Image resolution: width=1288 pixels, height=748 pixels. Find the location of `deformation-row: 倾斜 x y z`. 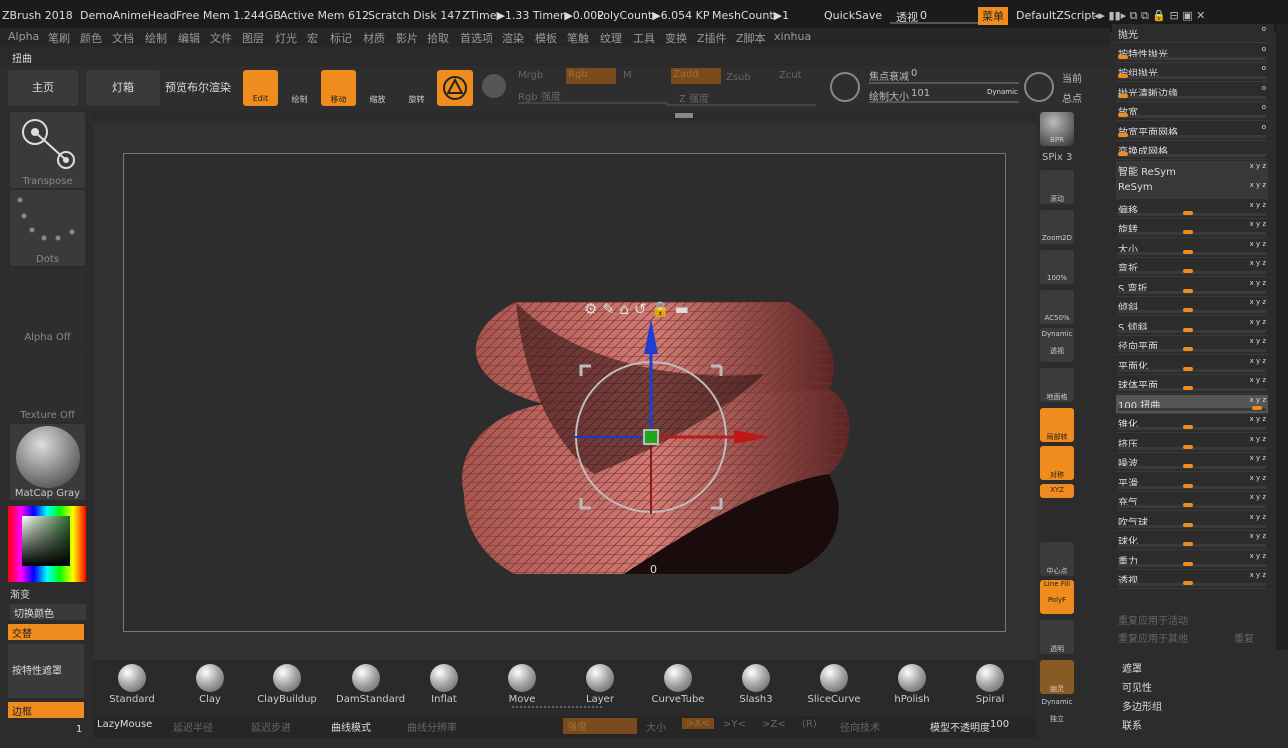

deformation-row: 倾斜 x y z is located at coordinates (1192, 306).